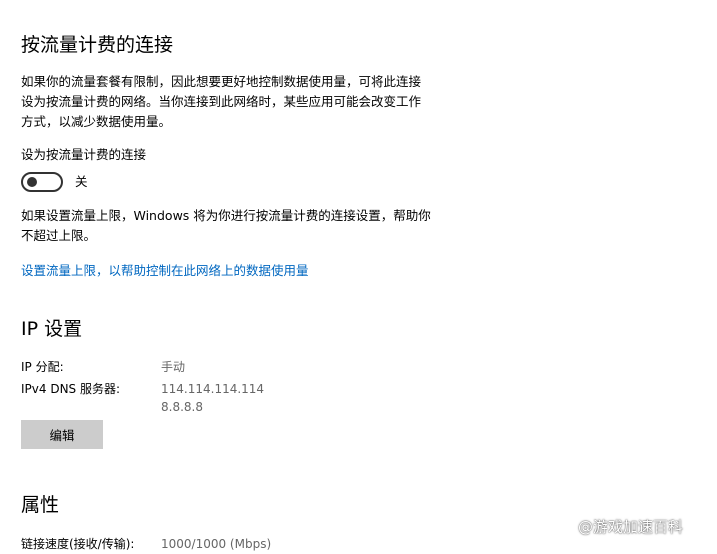 The width and height of the screenshot is (717, 554). Describe the element at coordinates (32, 182) in the screenshot. I see `toggle-knob` at that location.